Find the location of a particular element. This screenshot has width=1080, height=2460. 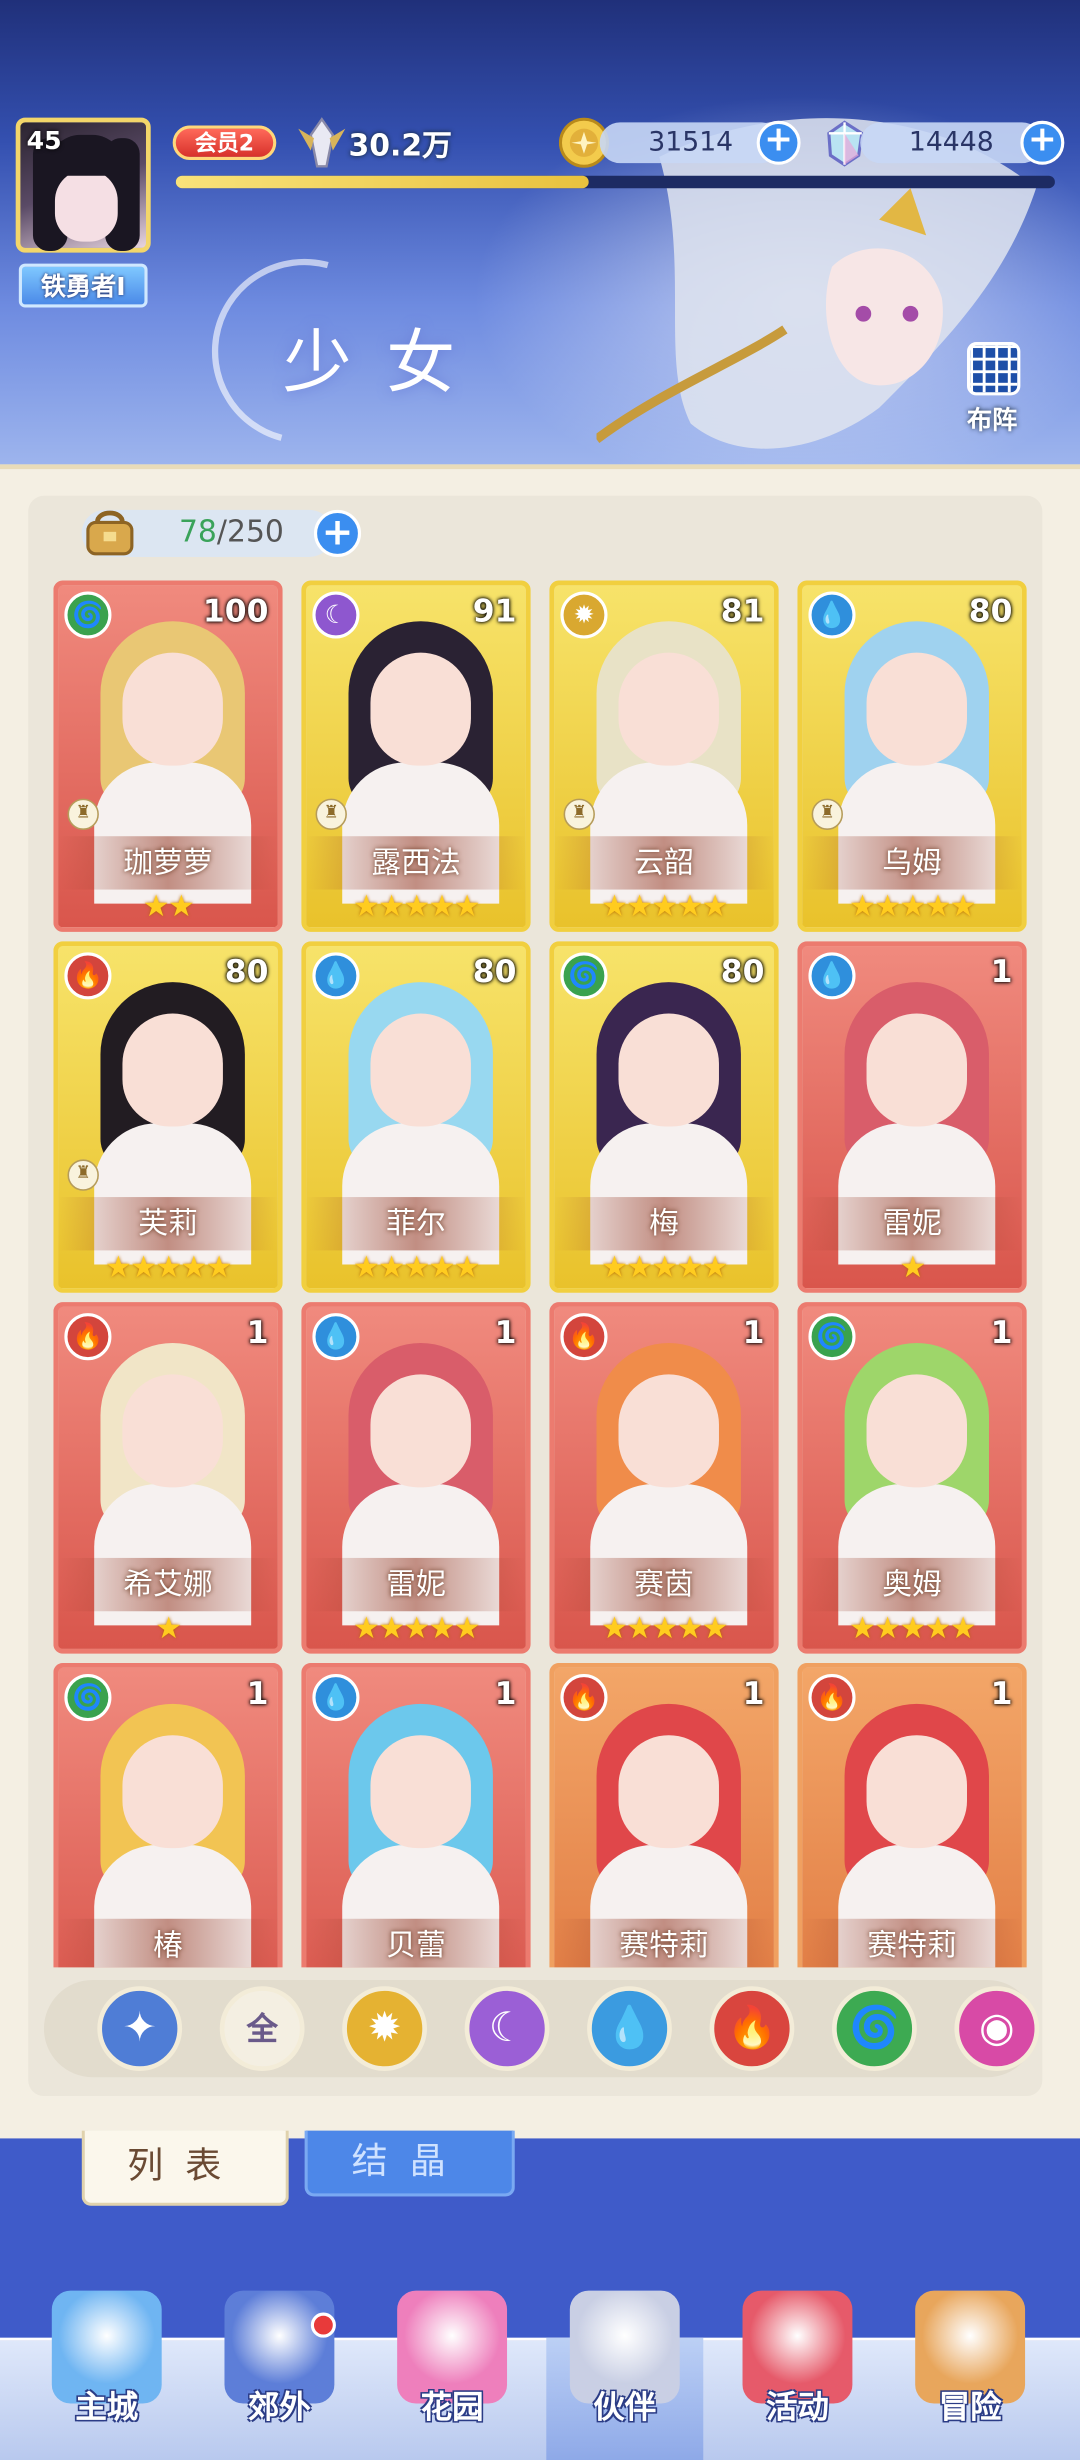

add-gold-button: + is located at coordinates (778, 142).